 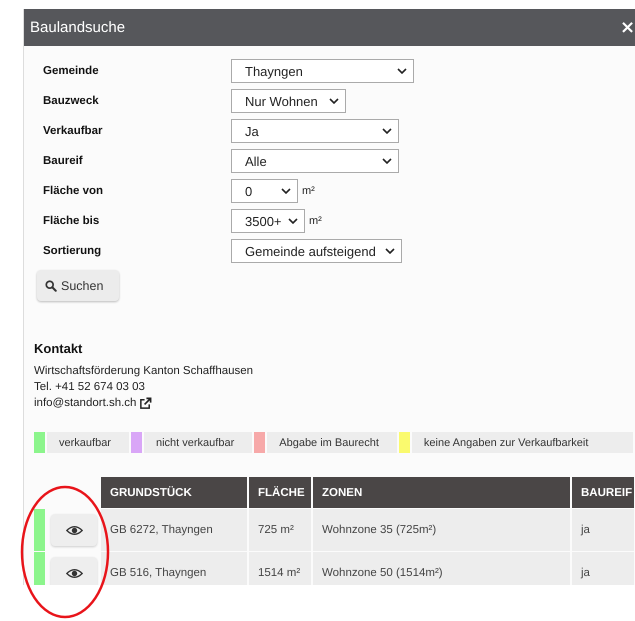 What do you see at coordinates (264, 191) in the screenshot?
I see `dropdown: 0` at bounding box center [264, 191].